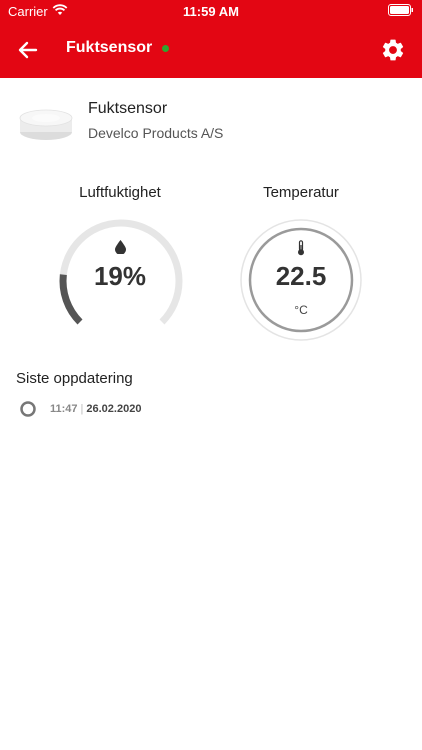 The width and height of the screenshot is (422, 750). What do you see at coordinates (114, 409) in the screenshot?
I see `last-update-date: 26.02.2020` at bounding box center [114, 409].